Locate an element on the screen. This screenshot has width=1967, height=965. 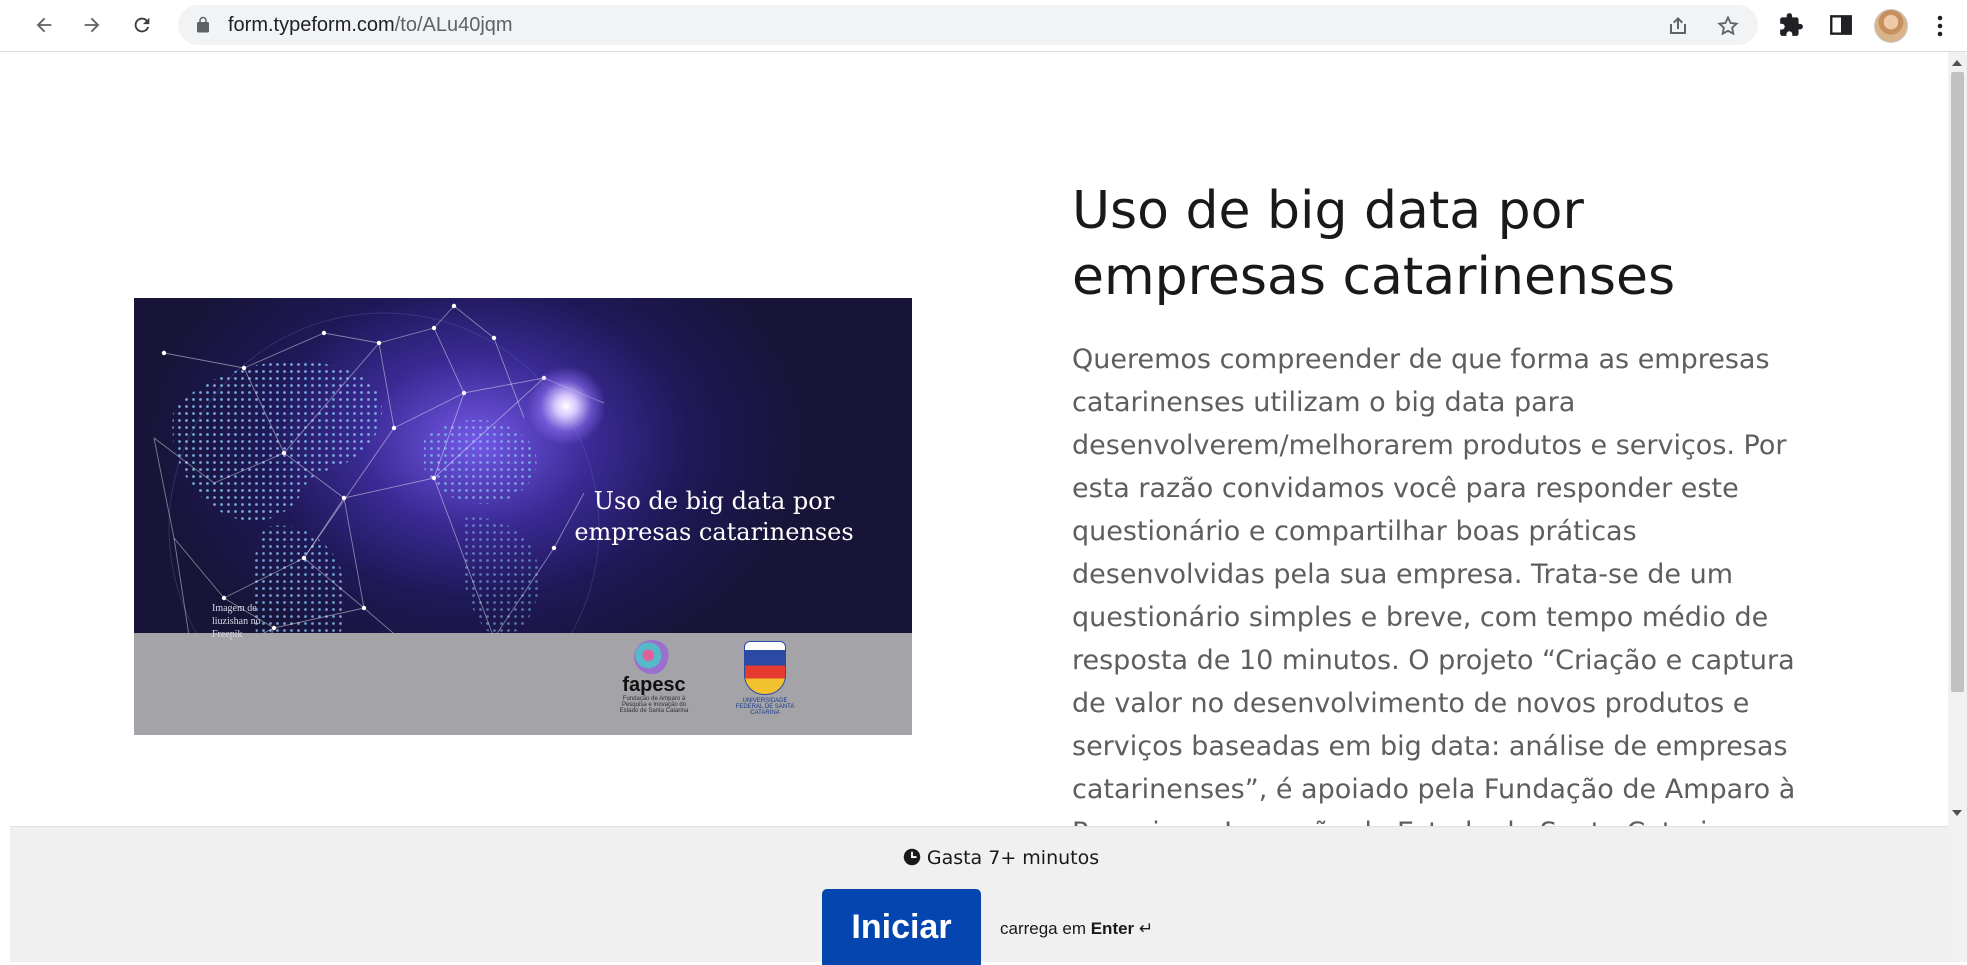
reload-icon is located at coordinates (142, 25).